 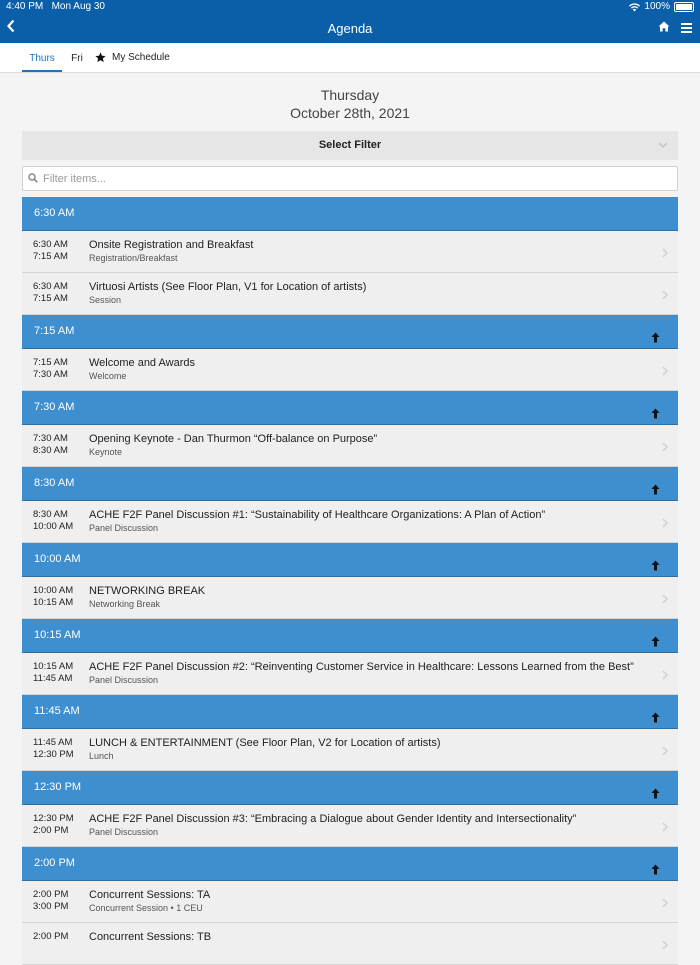 I want to click on session-start-time: 10:15 AM, so click(x=53, y=666).